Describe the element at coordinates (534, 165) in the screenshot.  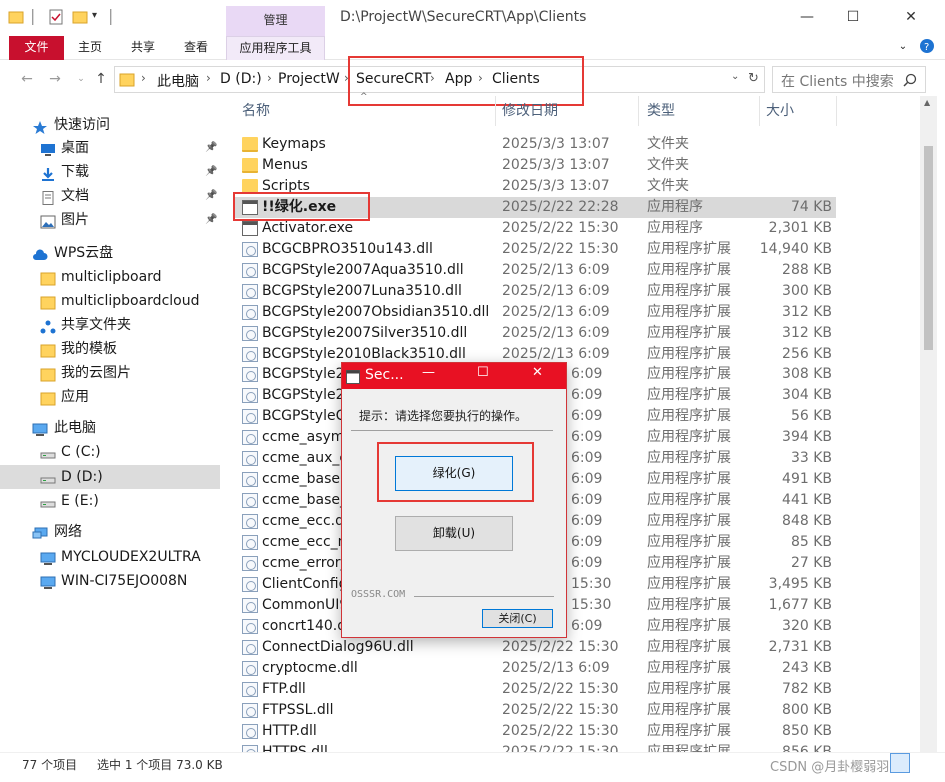
I see `file-row: Menus 2025/3/3 13:07 文件夹` at that location.